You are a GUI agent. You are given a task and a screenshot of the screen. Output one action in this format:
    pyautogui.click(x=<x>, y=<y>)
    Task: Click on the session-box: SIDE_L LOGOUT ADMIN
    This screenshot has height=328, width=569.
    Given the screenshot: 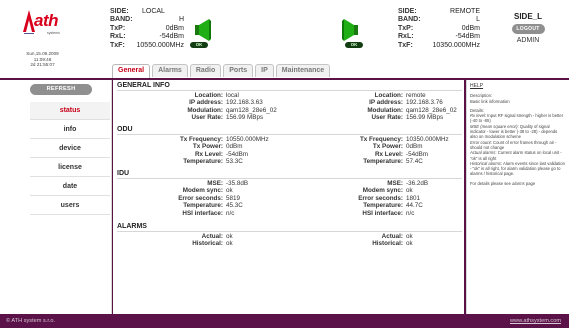 What is the action you would take?
    pyautogui.click(x=528, y=28)
    